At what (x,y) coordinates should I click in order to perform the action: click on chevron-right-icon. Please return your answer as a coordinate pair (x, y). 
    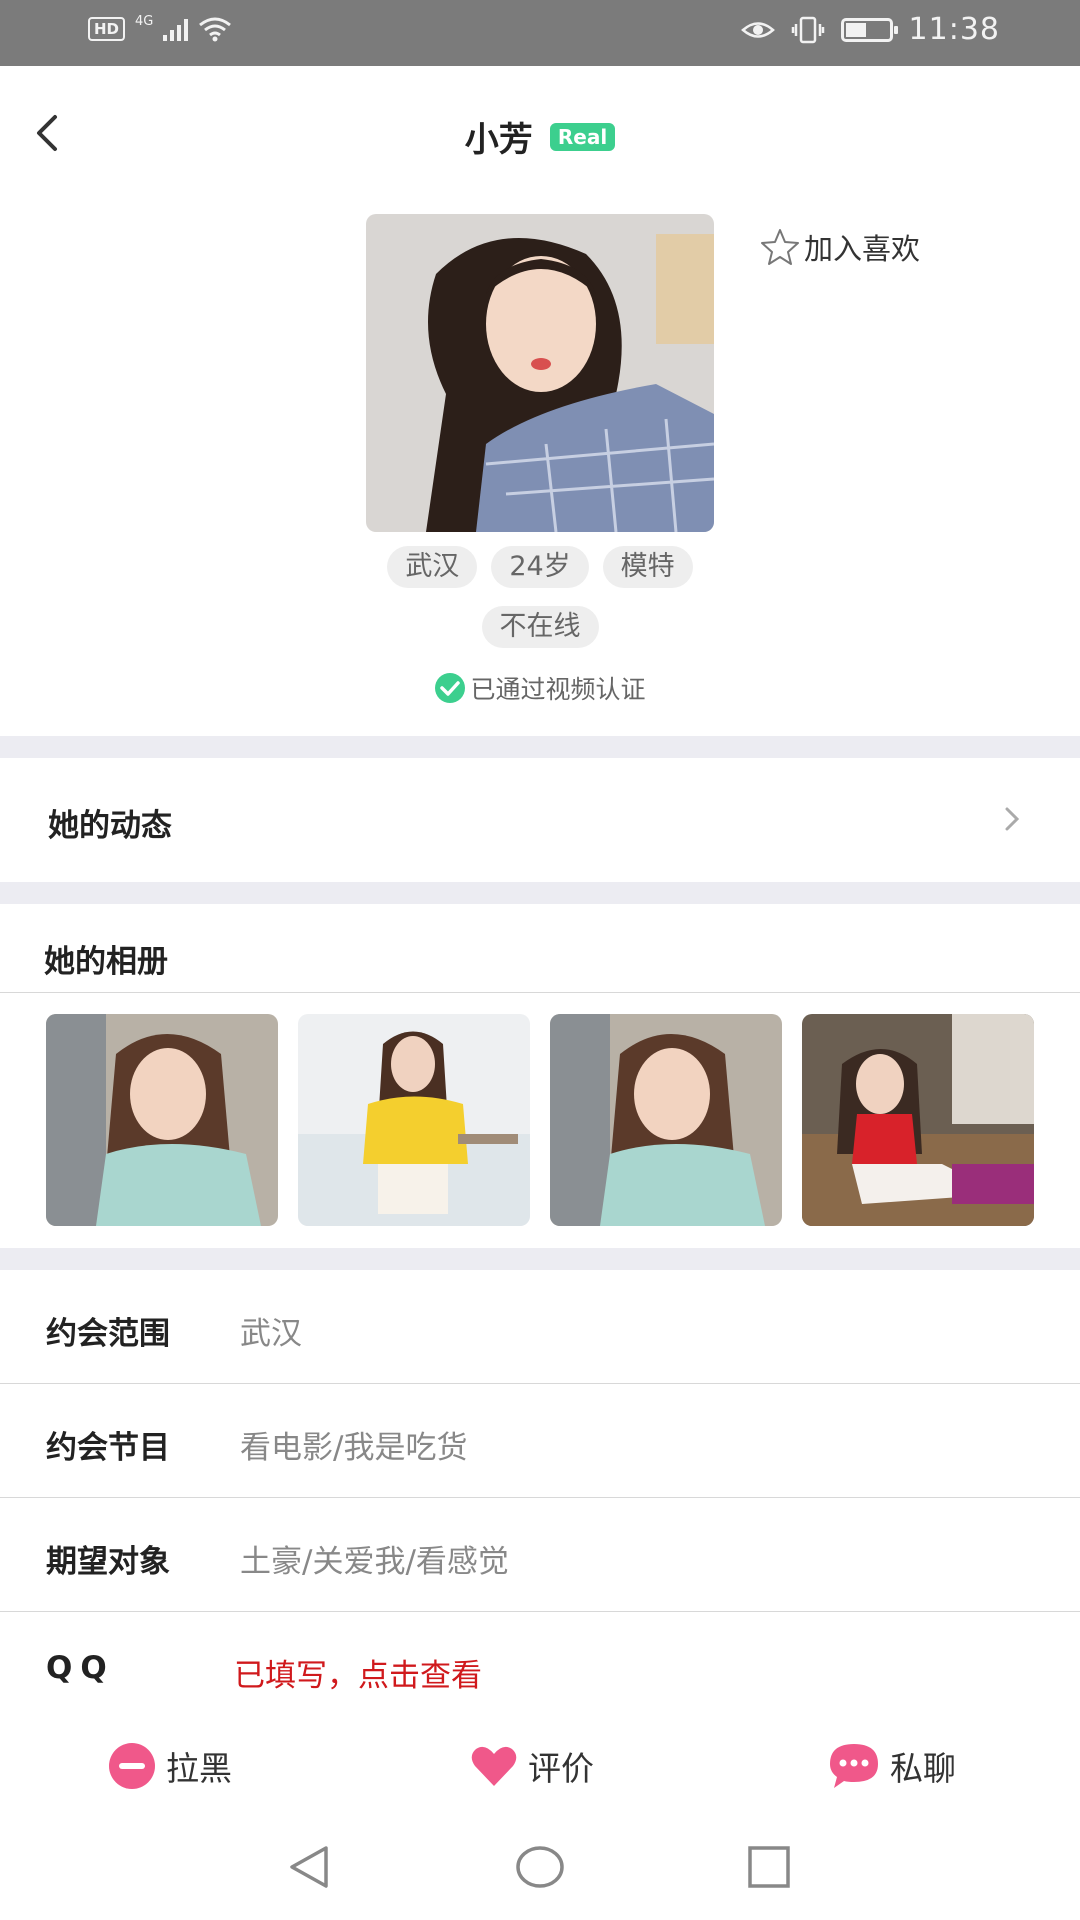
    Looking at the image, I should click on (1012, 819).